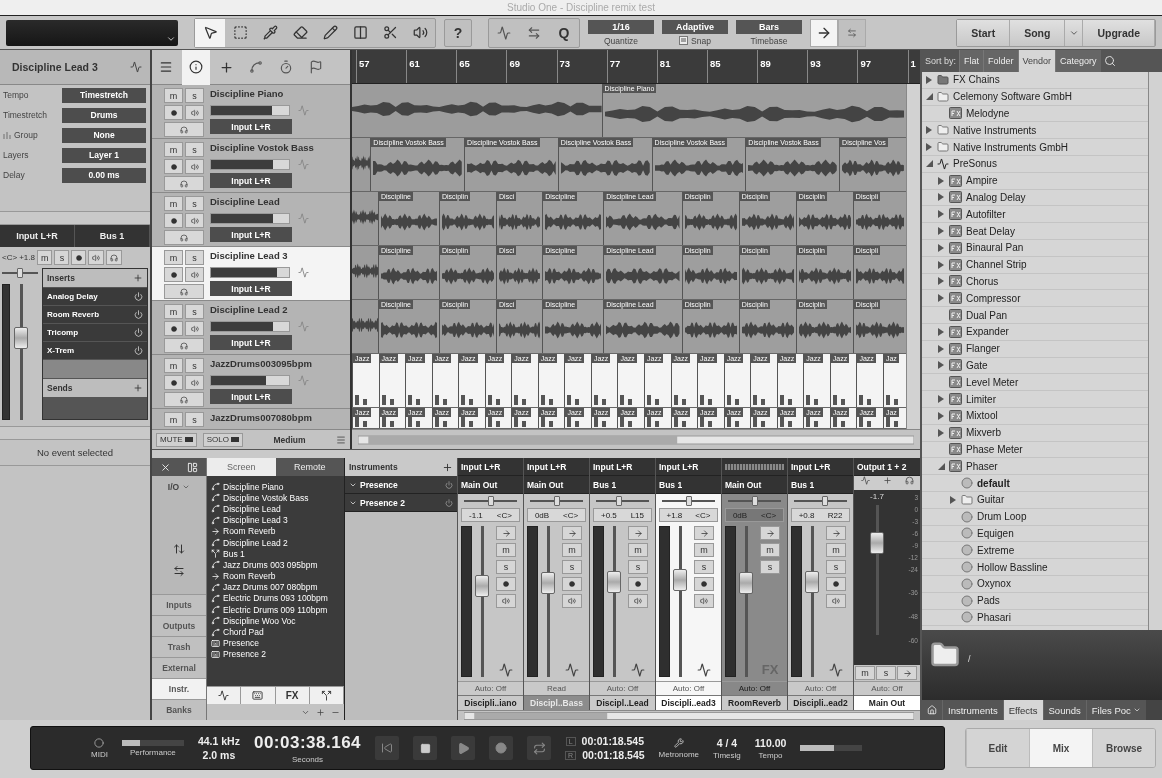  Describe the element at coordinates (754, 702) in the screenshot. I see `channel-name-field: RoomReverb` at that location.